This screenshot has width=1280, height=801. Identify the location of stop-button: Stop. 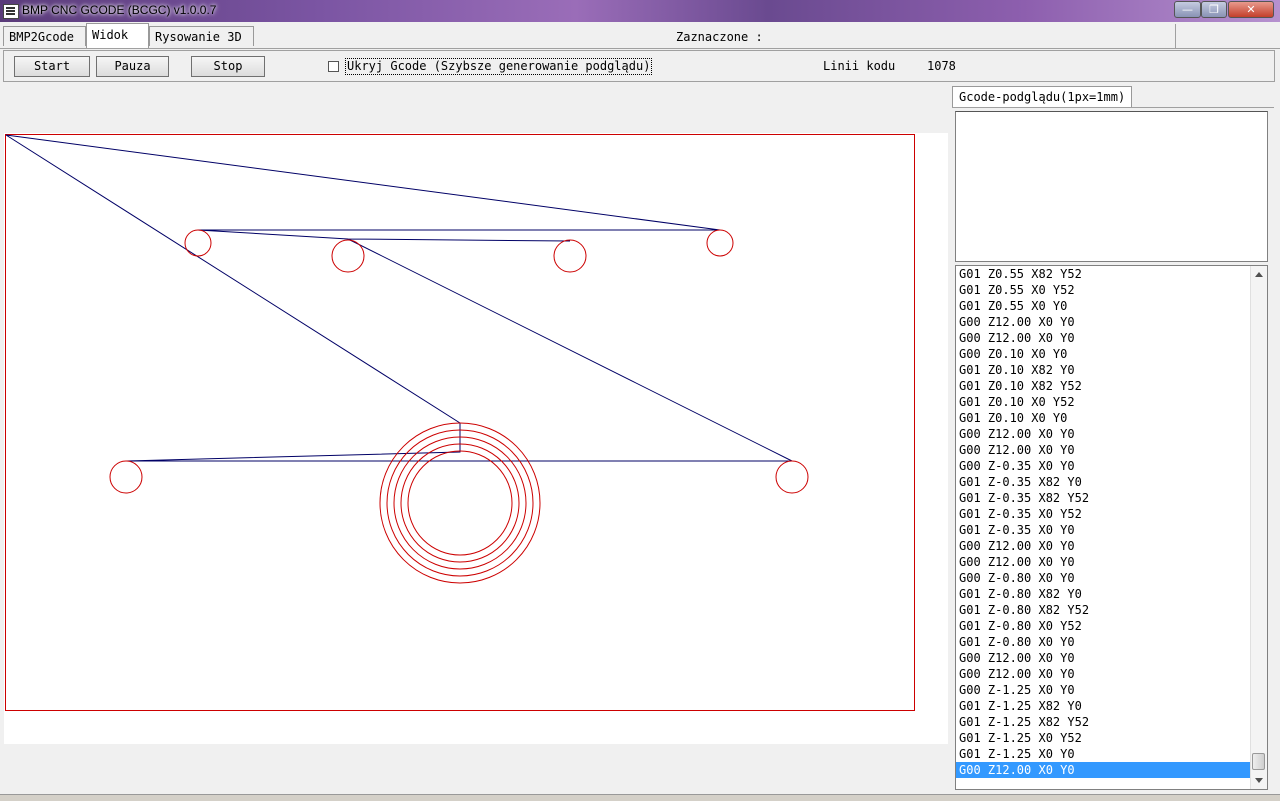
(228, 66).